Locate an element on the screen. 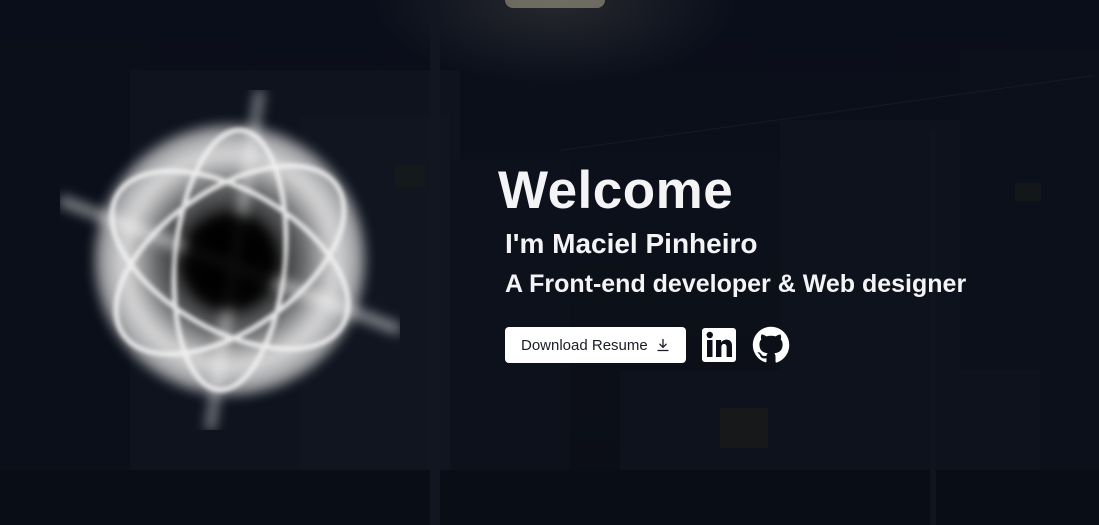 This screenshot has width=1099, height=525. welcome-title: Welcome is located at coordinates (616, 190).